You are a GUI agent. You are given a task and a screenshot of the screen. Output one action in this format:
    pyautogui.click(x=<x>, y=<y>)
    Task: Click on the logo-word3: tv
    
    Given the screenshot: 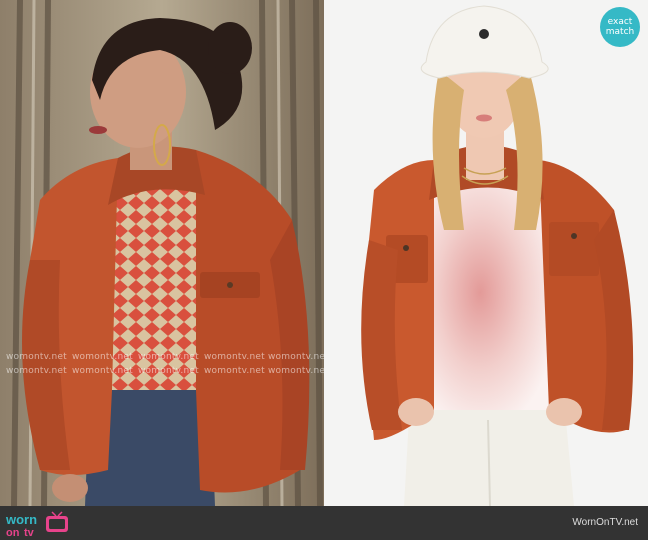 What is the action you would take?
    pyautogui.click(x=29, y=532)
    